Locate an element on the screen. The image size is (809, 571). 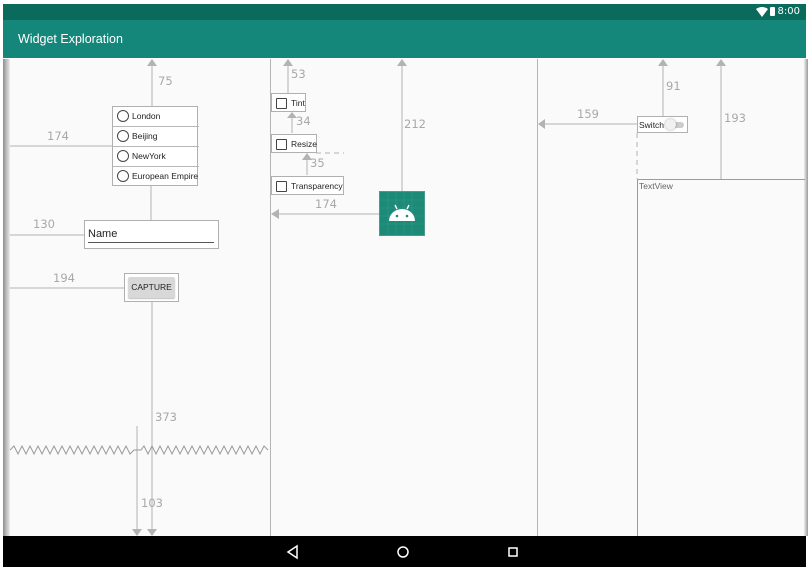
navigation-bar is located at coordinates (404, 551).